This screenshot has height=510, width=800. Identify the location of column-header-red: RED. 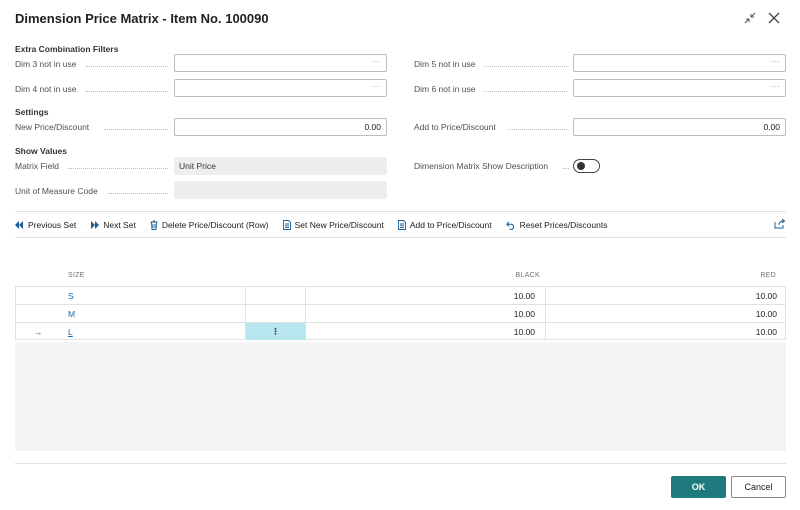
(768, 275).